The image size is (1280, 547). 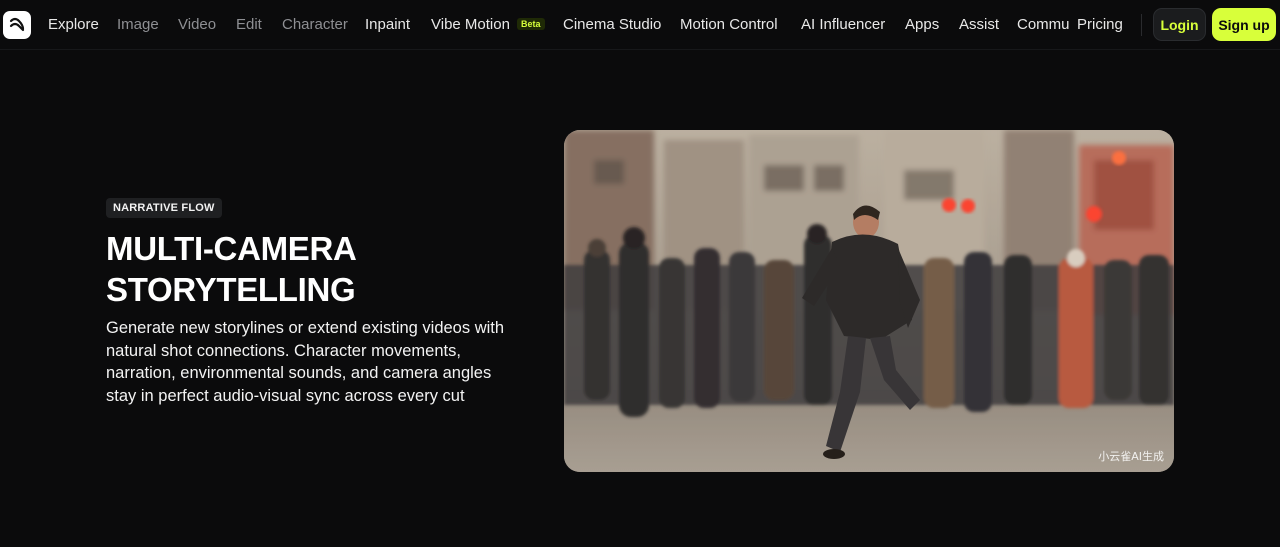 What do you see at coordinates (315, 24) in the screenshot?
I see `nav-item-character: Character` at bounding box center [315, 24].